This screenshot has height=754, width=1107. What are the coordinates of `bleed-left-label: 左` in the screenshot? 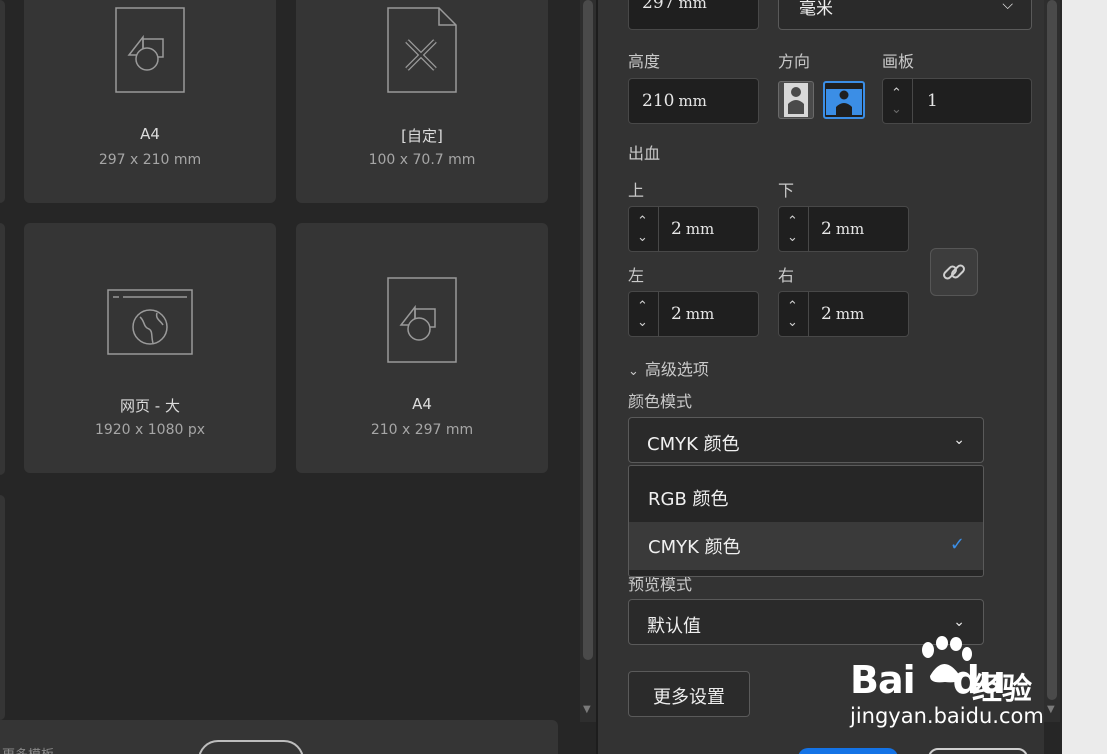 It's located at (636, 275).